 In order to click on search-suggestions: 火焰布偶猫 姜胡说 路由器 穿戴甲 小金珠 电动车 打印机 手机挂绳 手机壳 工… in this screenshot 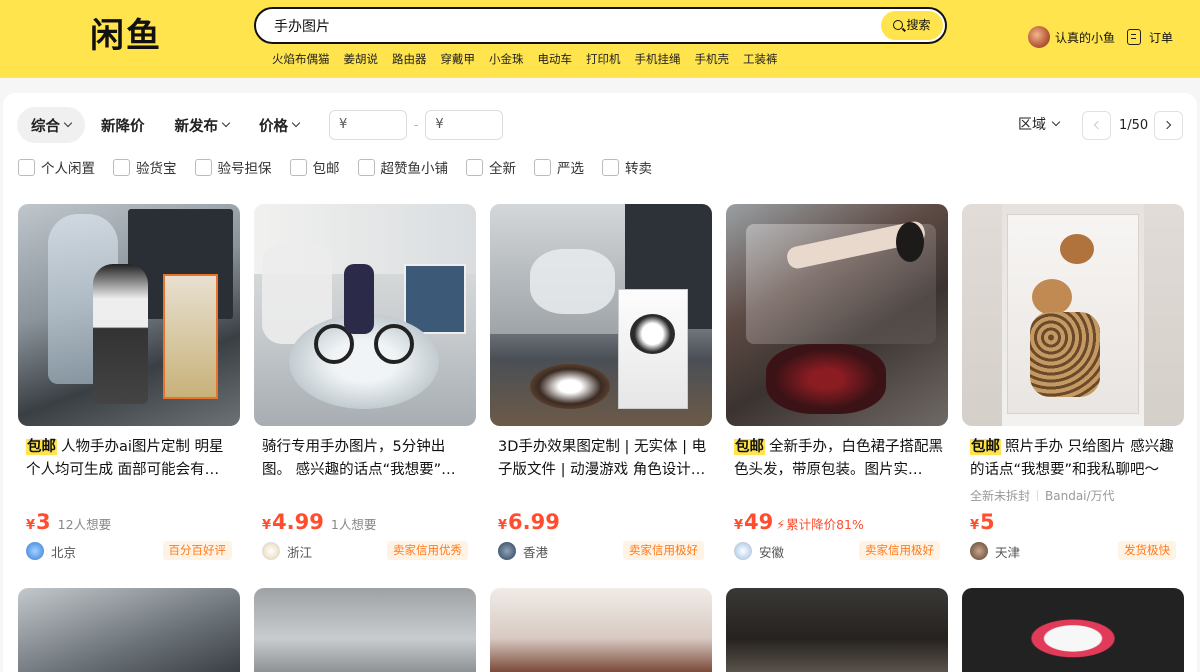, I will do `click(525, 60)`.